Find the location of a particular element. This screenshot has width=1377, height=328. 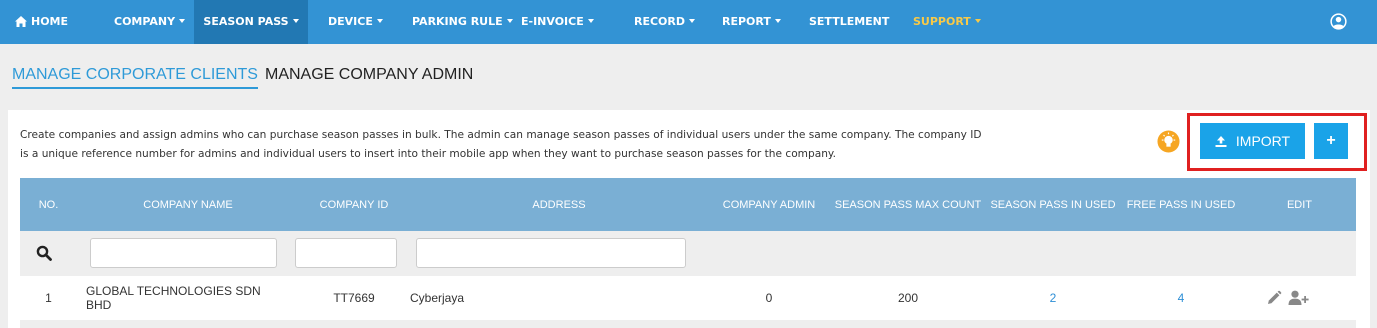

filter-company-id-input is located at coordinates (346, 253).